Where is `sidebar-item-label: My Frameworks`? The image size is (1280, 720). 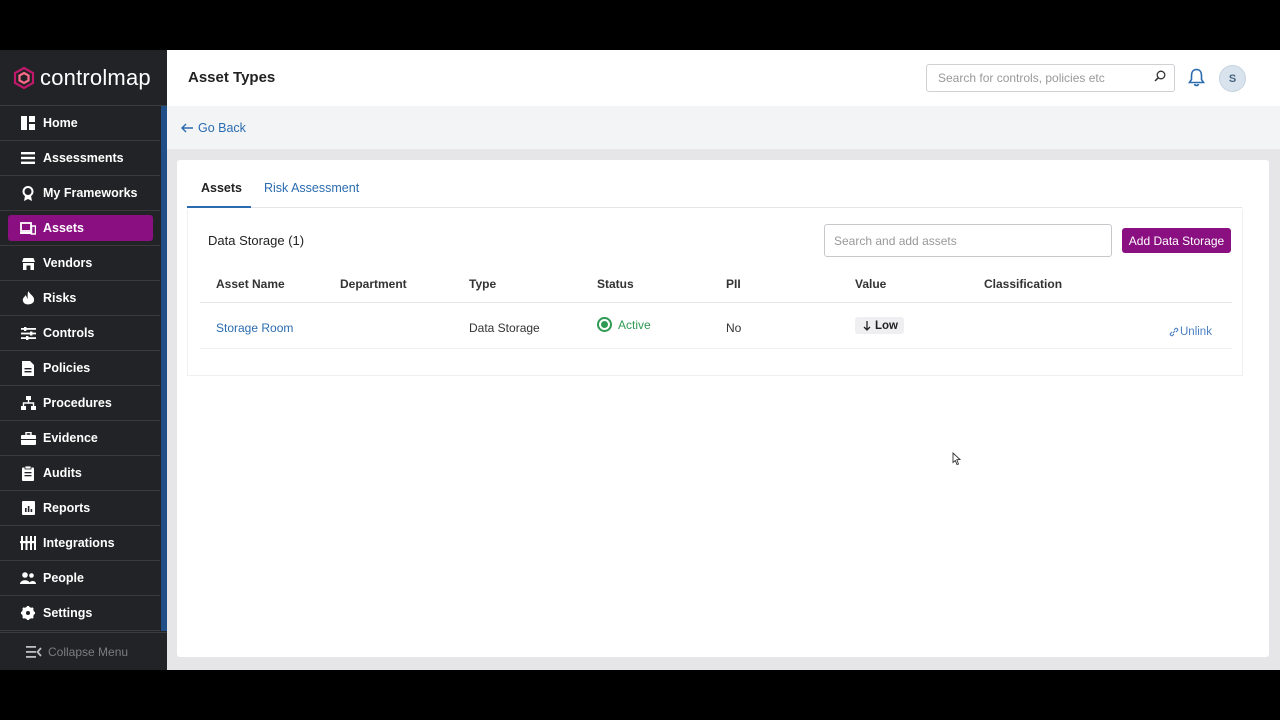 sidebar-item-label: My Frameworks is located at coordinates (90, 193).